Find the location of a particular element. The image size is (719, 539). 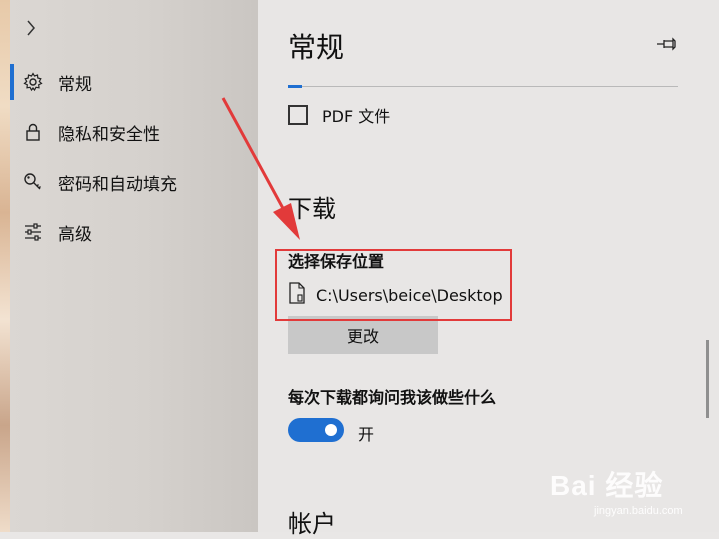

sidebar-item-general: 常规 is located at coordinates (134, 82).